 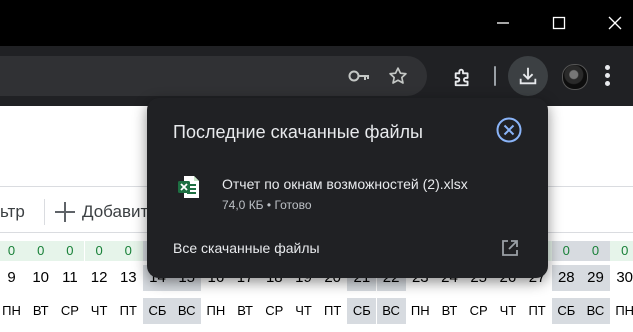 I want to click on day-number-cell: 30, so click(x=624, y=277).